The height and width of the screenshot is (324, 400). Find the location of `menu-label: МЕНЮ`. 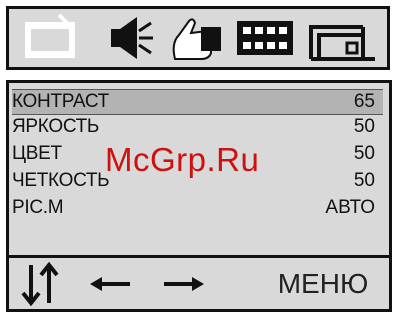

menu-label: МЕНЮ is located at coordinates (323, 283).